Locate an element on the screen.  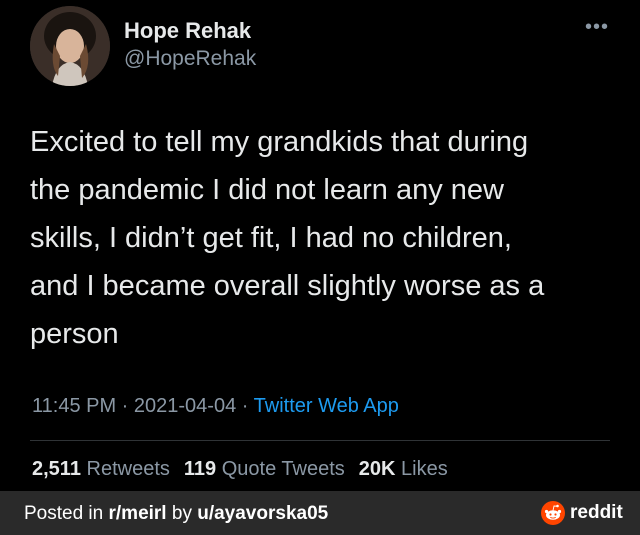
quote-tweets-stat: 119 Quote Tweets is located at coordinates (264, 469).